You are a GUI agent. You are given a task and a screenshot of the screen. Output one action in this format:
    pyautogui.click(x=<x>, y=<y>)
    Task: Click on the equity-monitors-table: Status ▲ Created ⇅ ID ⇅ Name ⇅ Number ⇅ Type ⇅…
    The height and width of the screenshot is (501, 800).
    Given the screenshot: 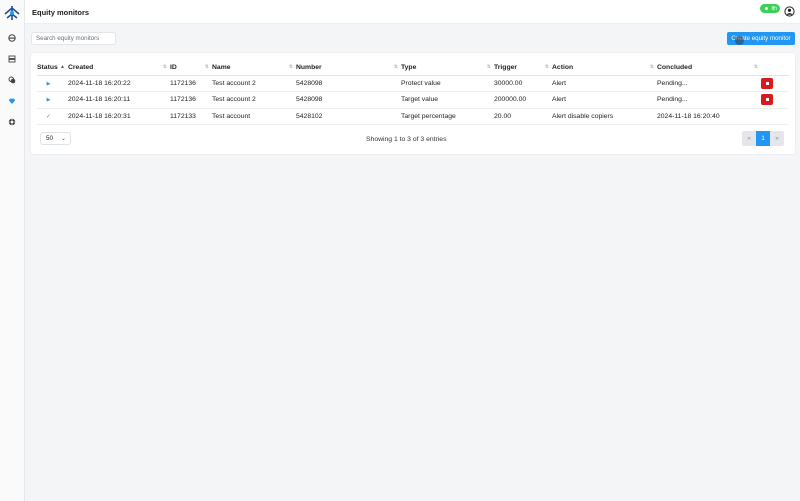 What is the action you would take?
    pyautogui.click(x=413, y=92)
    